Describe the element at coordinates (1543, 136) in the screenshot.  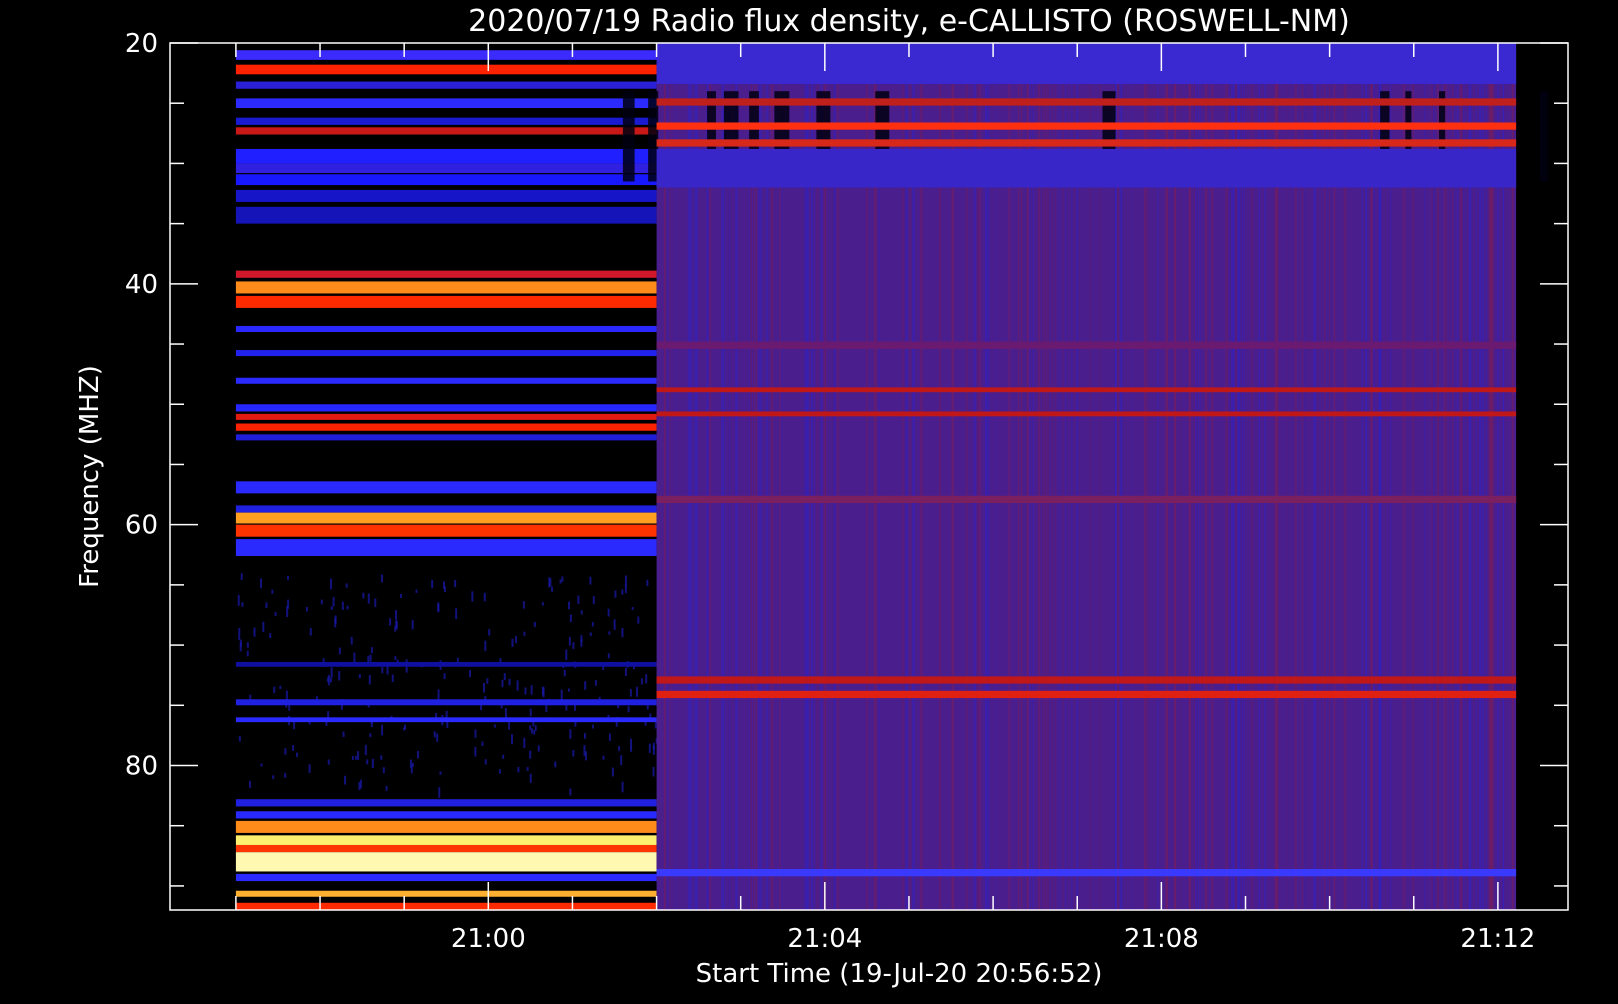
I see `spectrogram-gap` at that location.